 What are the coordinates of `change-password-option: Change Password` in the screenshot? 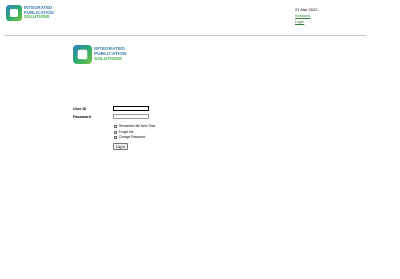 It's located at (129, 137).